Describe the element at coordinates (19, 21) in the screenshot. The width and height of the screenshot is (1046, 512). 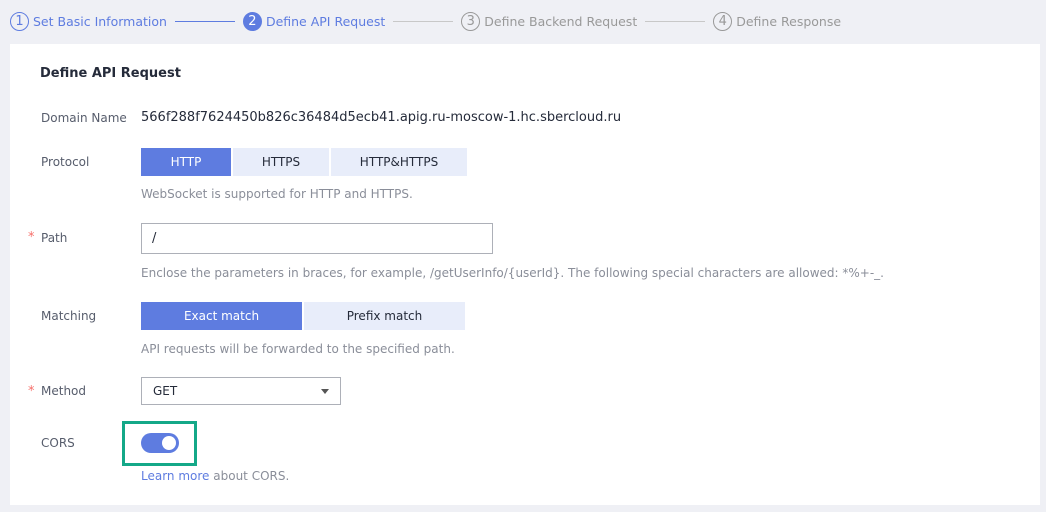
I see `step-number: 1` at that location.